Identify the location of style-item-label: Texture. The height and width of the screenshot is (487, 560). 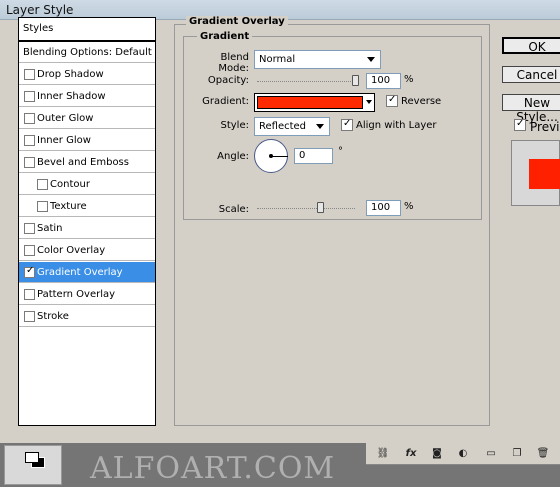
(68, 206).